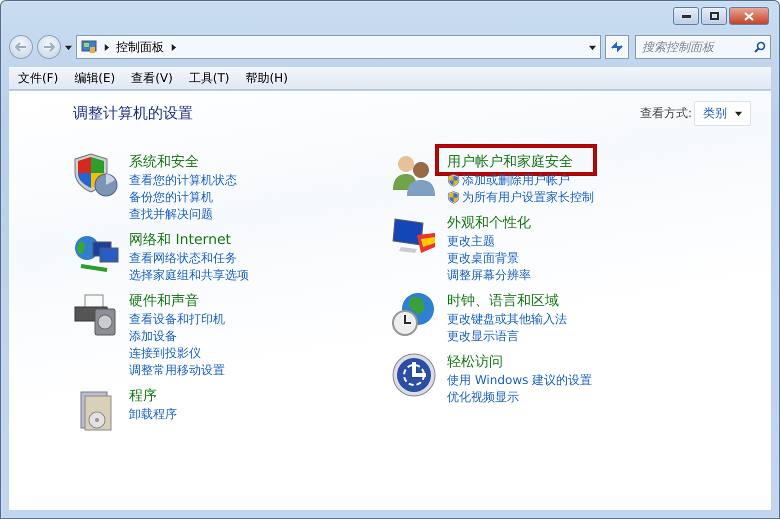 The image size is (780, 519). What do you see at coordinates (666, 113) in the screenshot?
I see `view-by-label: 查看方式:` at bounding box center [666, 113].